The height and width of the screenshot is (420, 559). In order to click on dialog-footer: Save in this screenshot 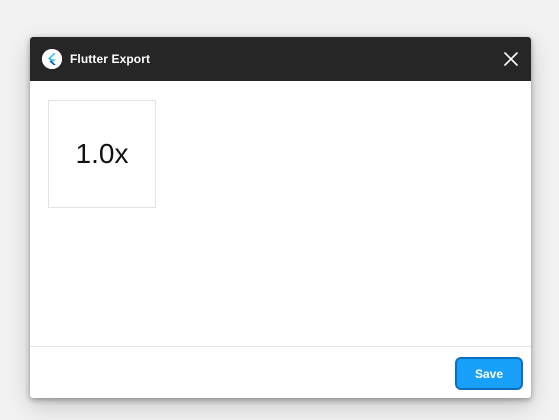, I will do `click(280, 372)`.